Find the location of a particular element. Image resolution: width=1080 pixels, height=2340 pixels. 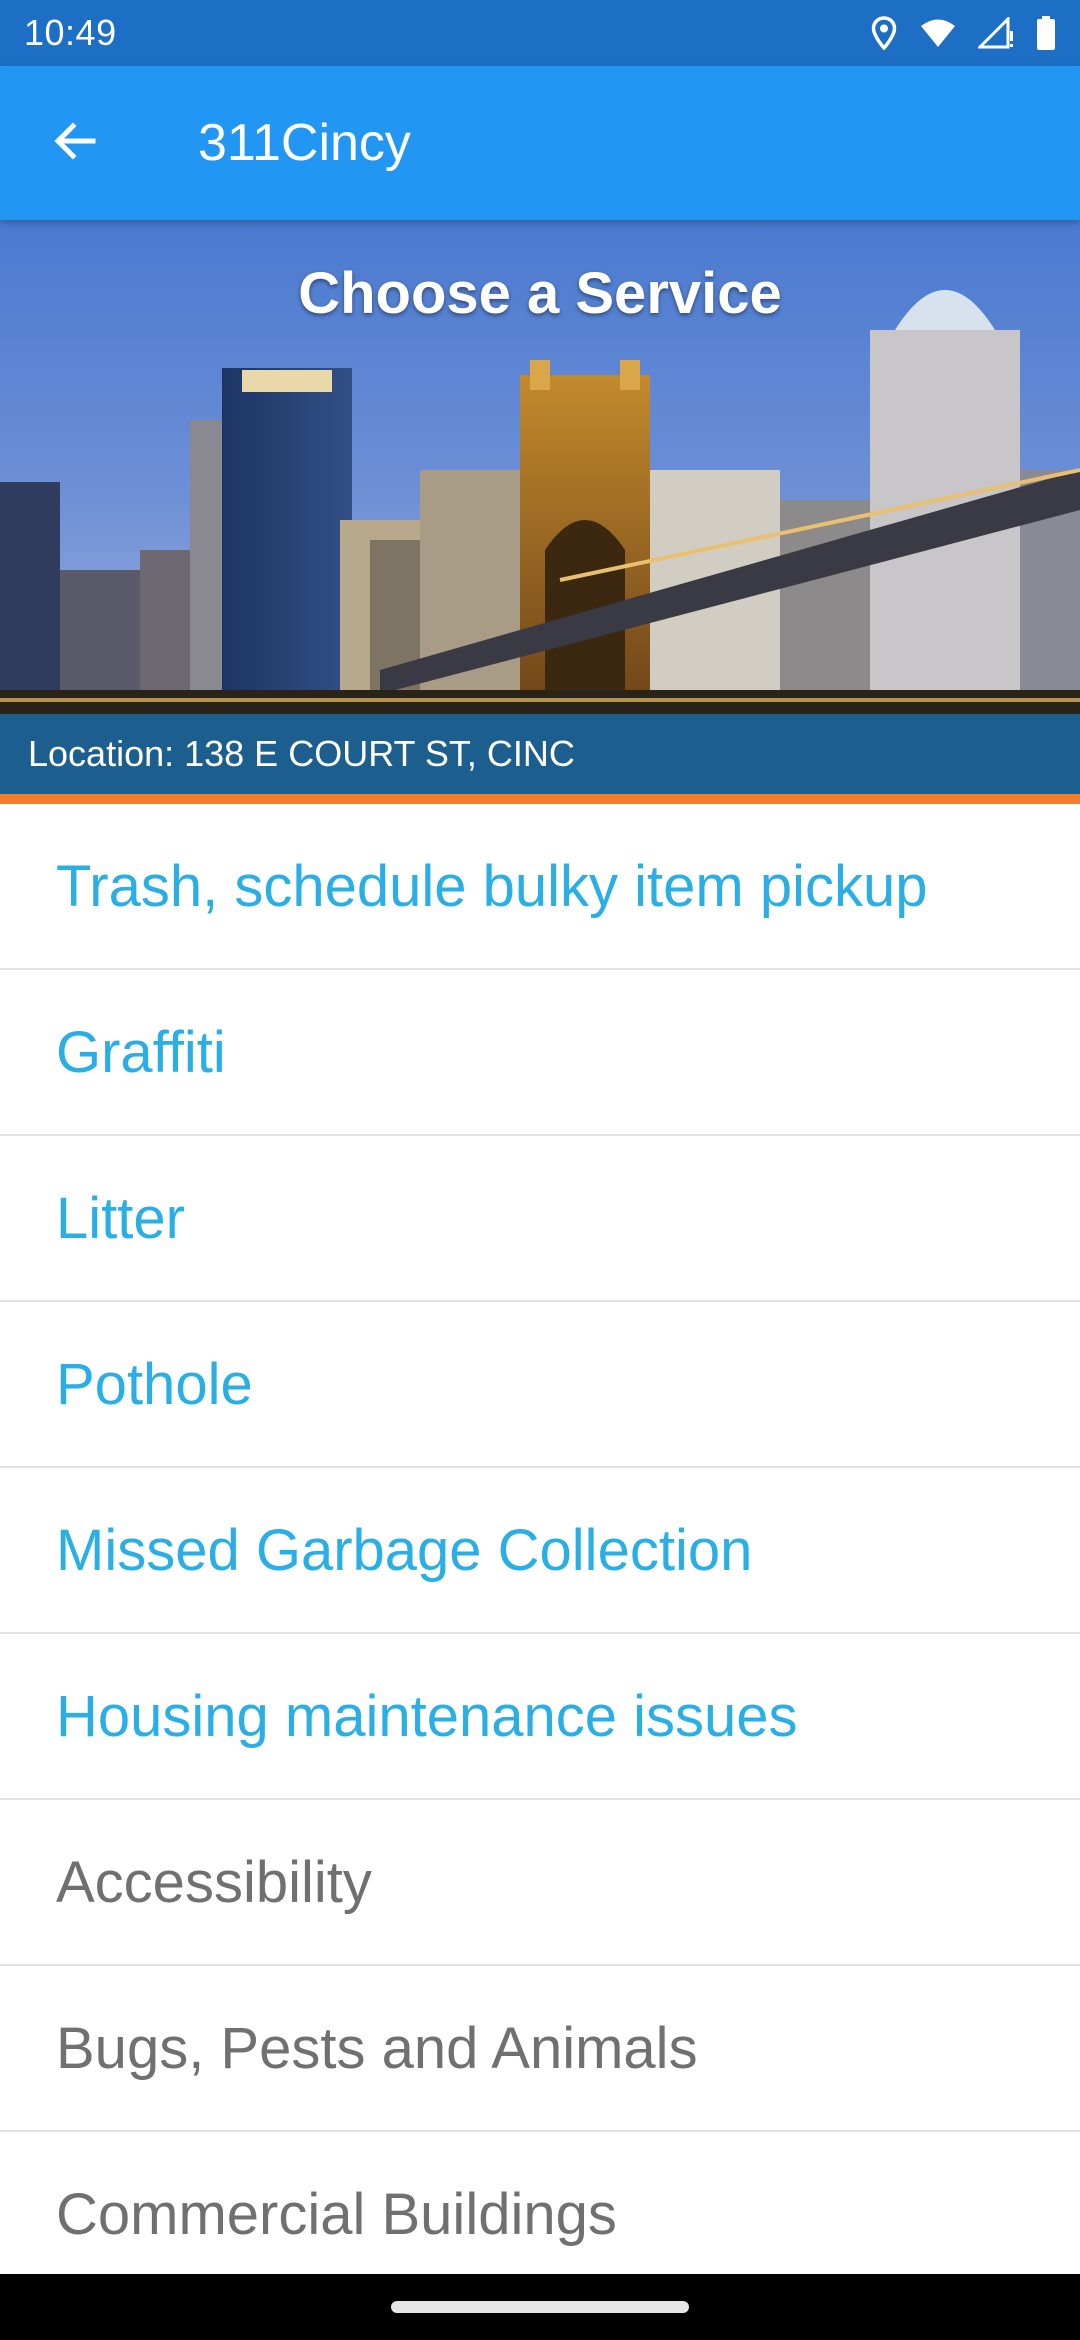

service-item-litter: Litter is located at coordinates (540, 1219).